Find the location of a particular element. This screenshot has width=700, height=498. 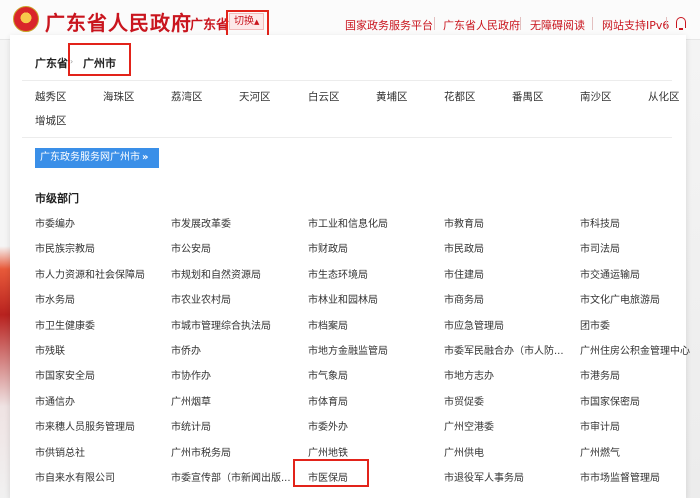

department-link: 市文化广电旅游局 is located at coordinates (640, 298).